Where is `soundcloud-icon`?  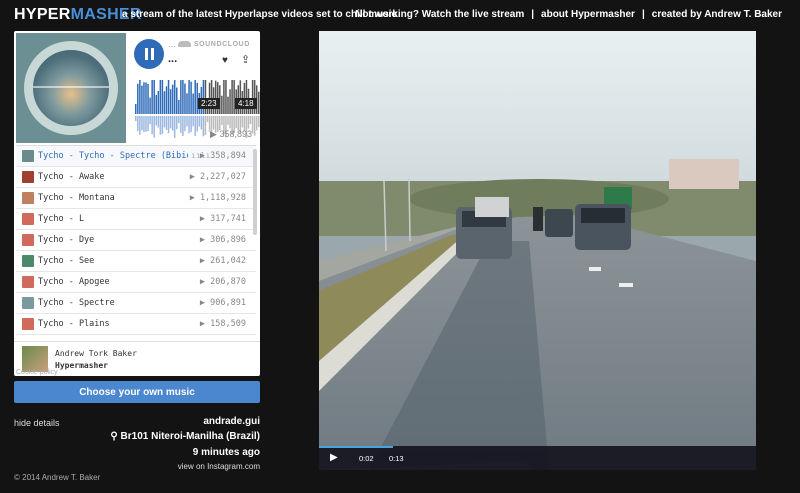
soundcloud-icon is located at coordinates (184, 44).